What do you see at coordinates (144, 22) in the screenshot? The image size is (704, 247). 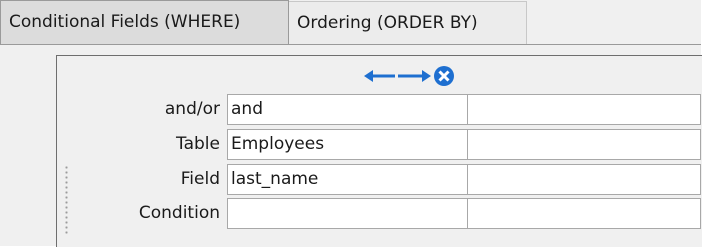 I see `tab-conditional-fields: Conditional Fields (WHERE)` at bounding box center [144, 22].